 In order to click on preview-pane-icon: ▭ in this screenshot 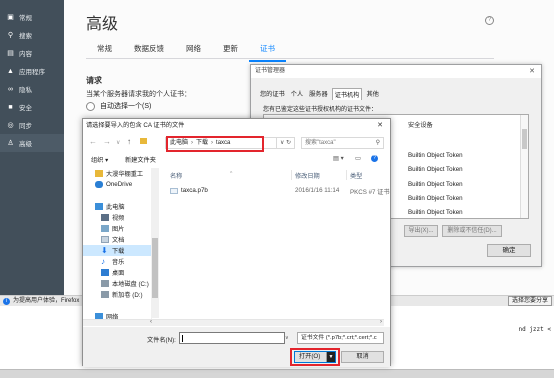, I will do `click(358, 158)`.